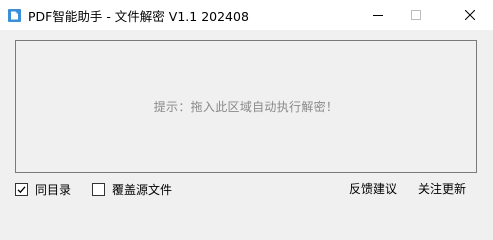 This screenshot has height=240, width=493. Describe the element at coordinates (138, 16) in the screenshot. I see `window-title: PDF智能助手 - 文件解密 V1.1 202408` at that location.